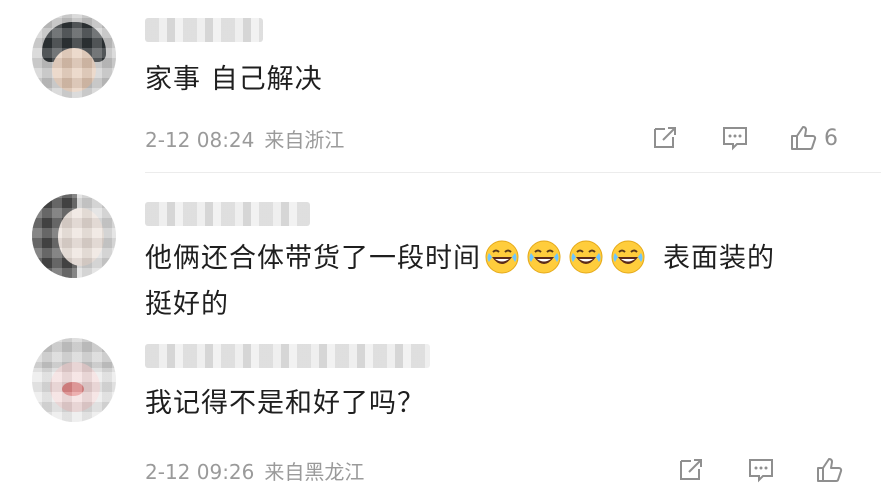 Image resolution: width=881 pixels, height=502 pixels. What do you see at coordinates (200, 472) in the screenshot?
I see `comment-date: 2-12 09:26` at bounding box center [200, 472].